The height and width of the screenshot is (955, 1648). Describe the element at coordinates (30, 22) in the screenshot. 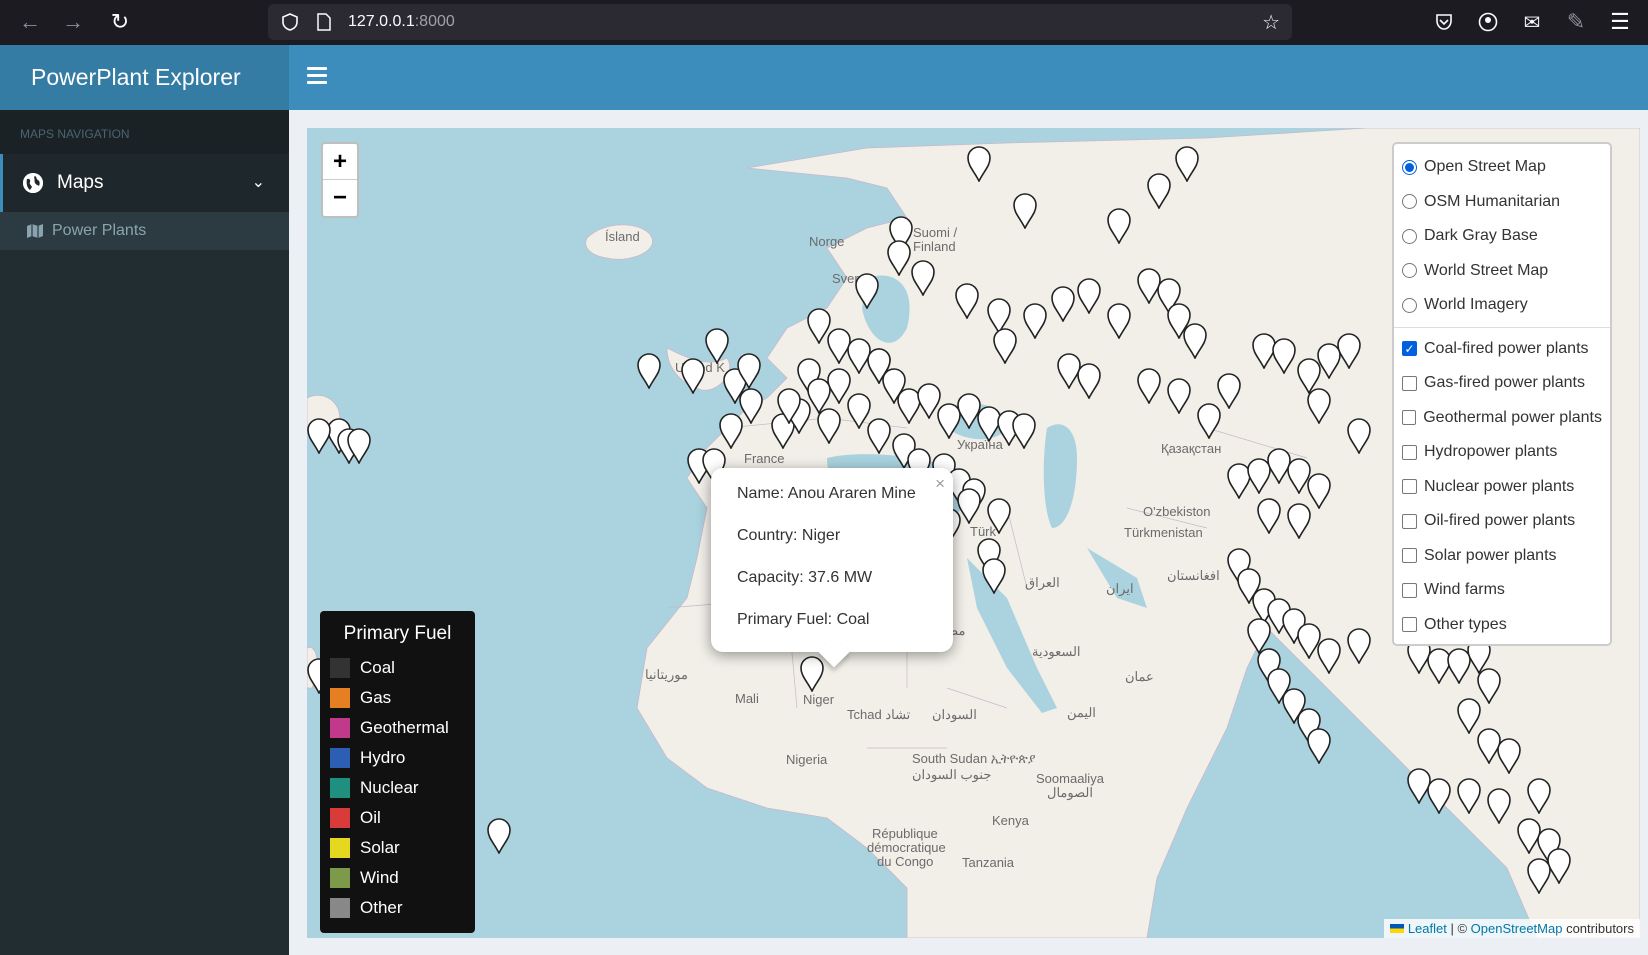

I see `back-icon: ←` at that location.